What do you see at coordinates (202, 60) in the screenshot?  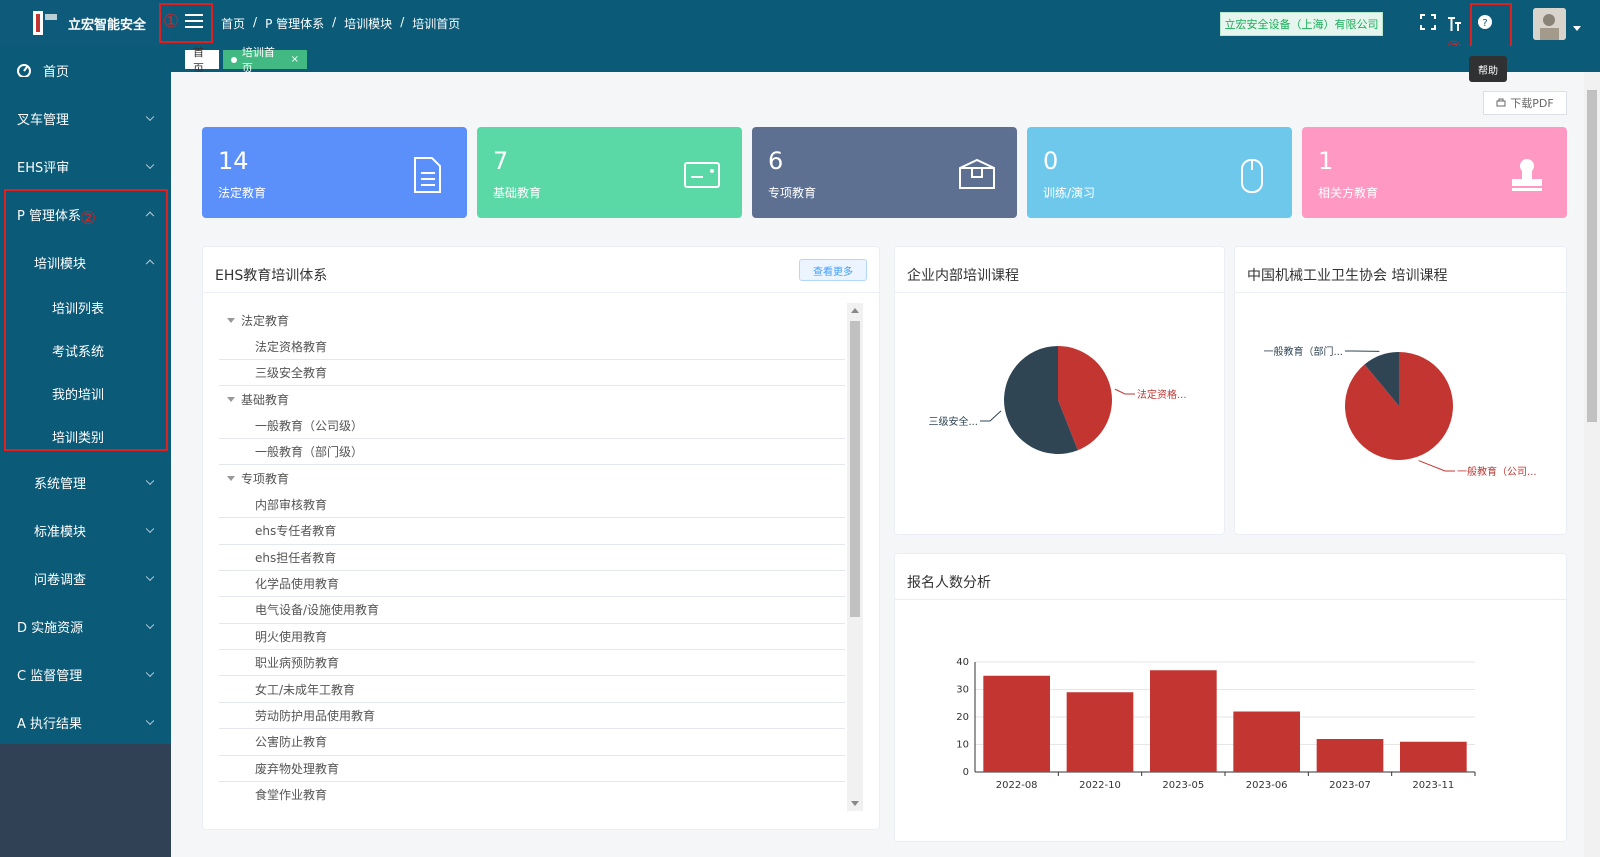 I see `tab-home: 首页` at bounding box center [202, 60].